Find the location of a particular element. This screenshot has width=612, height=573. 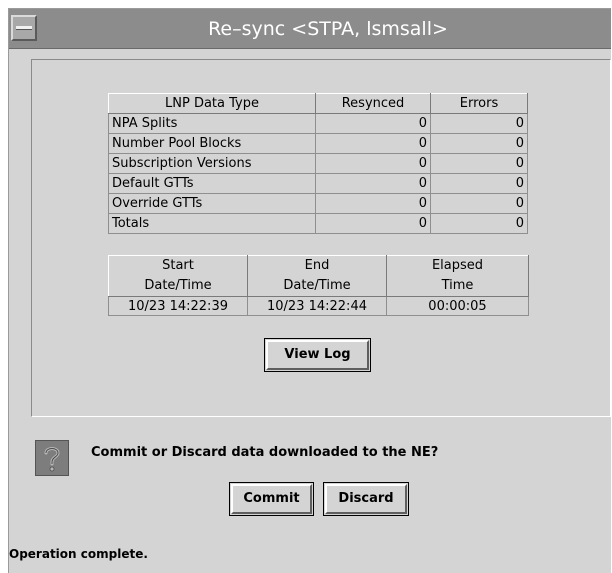

window-menu-icon is located at coordinates (24, 28).